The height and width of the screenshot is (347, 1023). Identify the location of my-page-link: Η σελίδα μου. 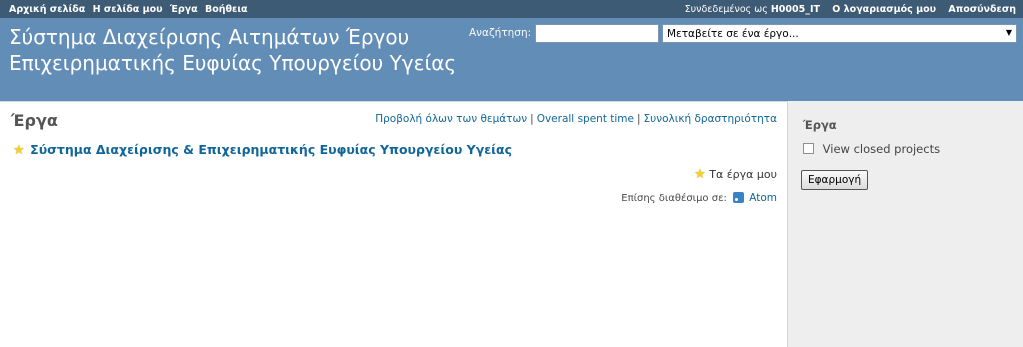
(128, 9).